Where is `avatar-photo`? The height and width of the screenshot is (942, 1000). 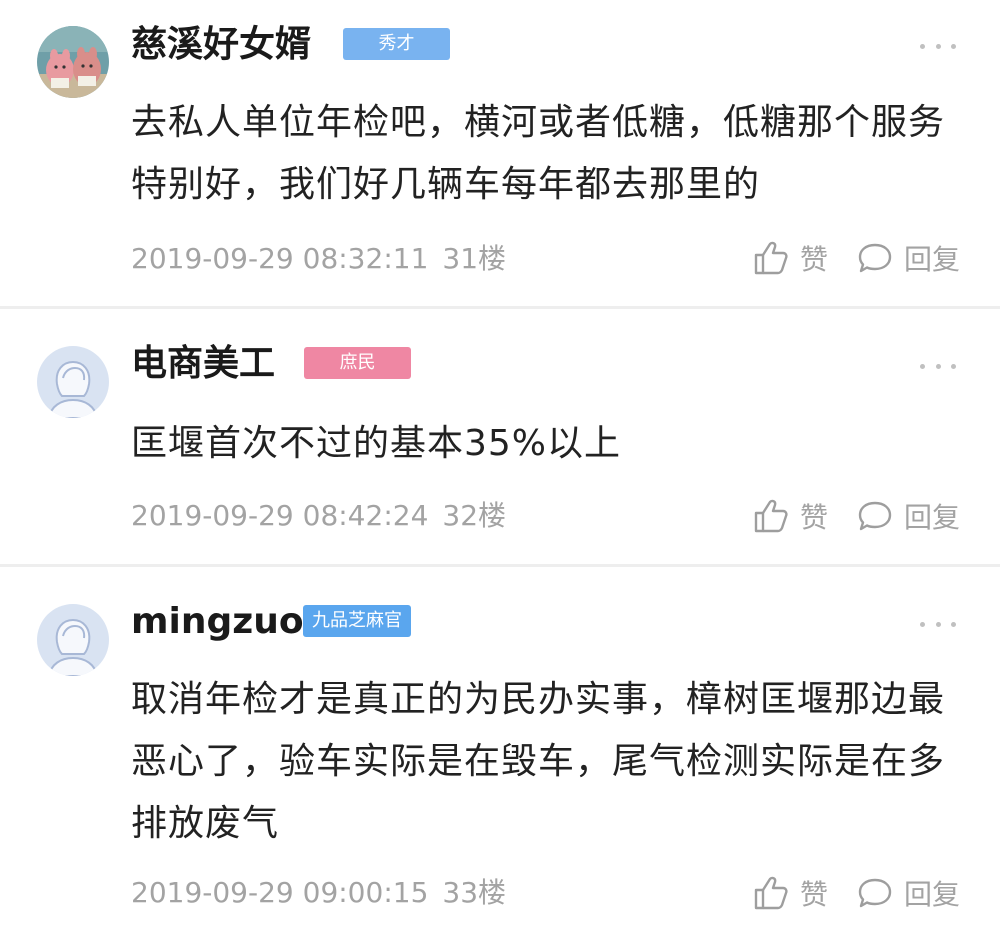
avatar-photo is located at coordinates (73, 62).